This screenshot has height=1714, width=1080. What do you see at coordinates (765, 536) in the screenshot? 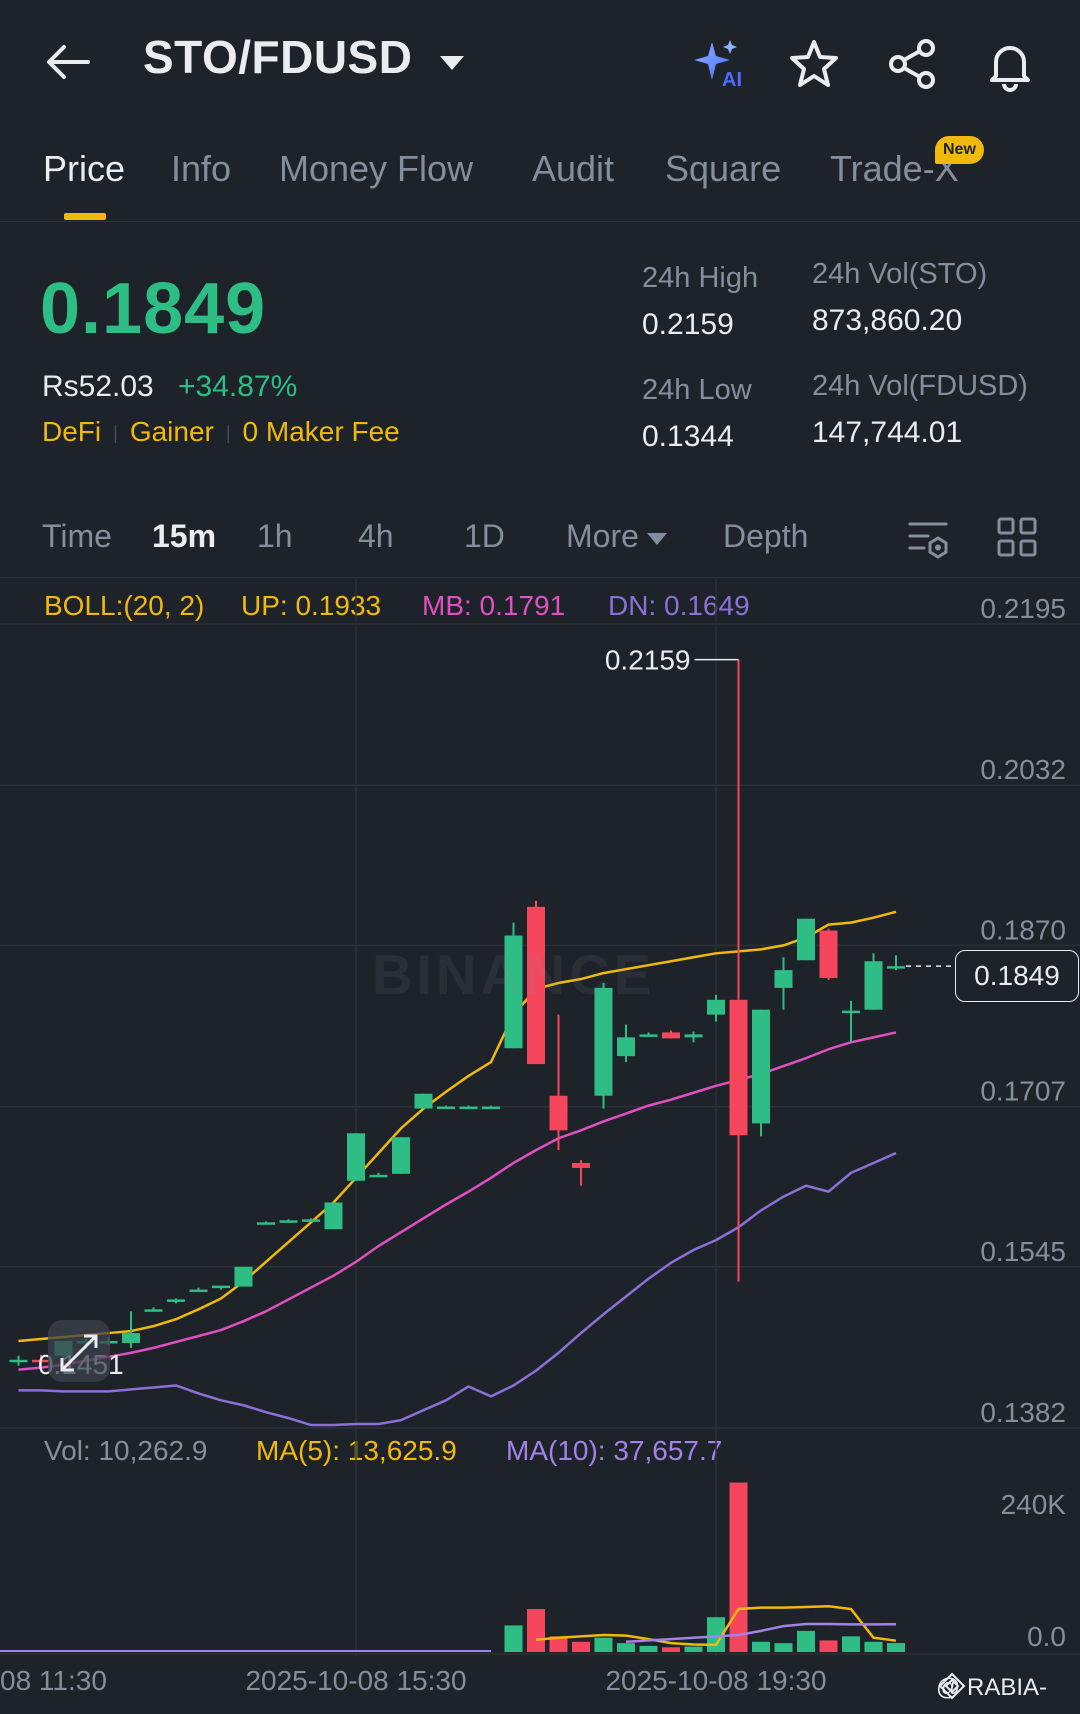
I see `interval-depth: Depth` at bounding box center [765, 536].